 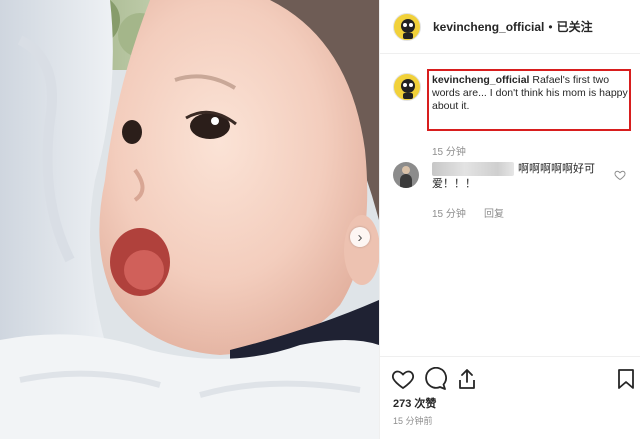 What do you see at coordinates (449, 214) in the screenshot?
I see `comment-time: 15 分钟` at bounding box center [449, 214].